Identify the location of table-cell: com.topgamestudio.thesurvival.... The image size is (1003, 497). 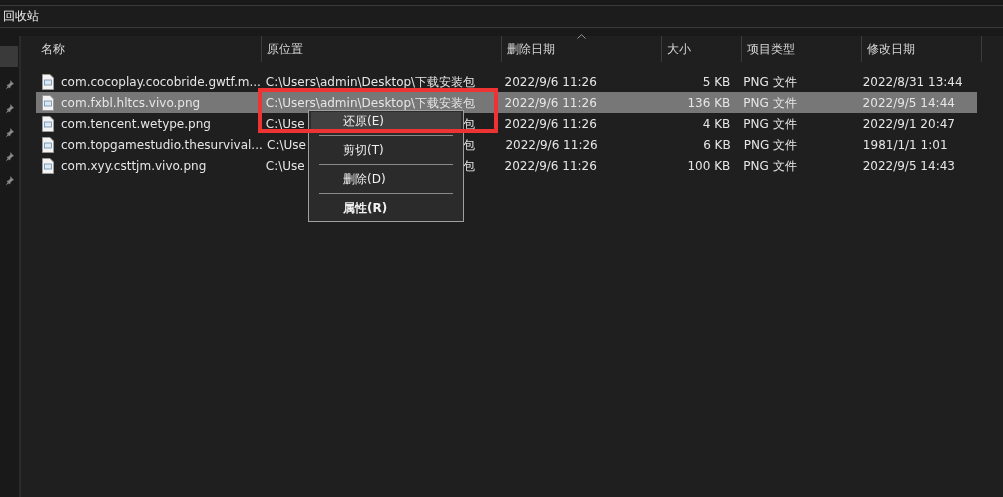
(162, 144).